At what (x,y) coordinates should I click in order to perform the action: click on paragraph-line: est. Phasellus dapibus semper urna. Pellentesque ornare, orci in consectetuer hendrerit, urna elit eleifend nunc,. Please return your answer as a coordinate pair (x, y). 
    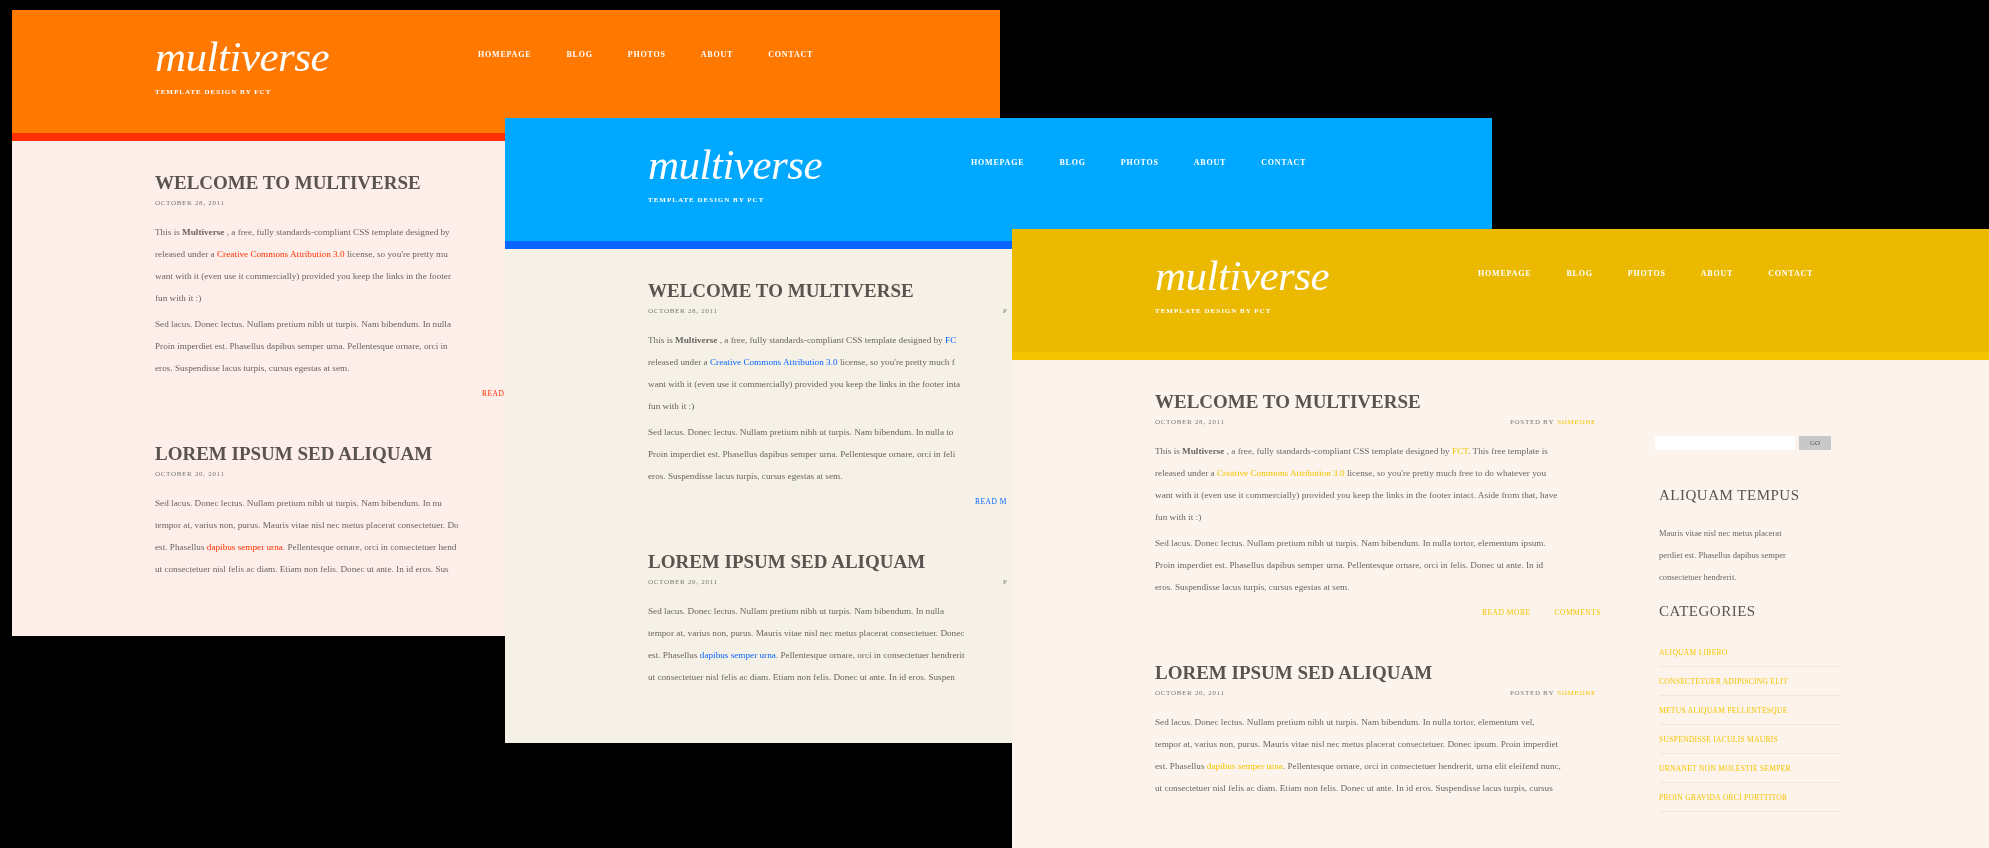
    Looking at the image, I should click on (1358, 766).